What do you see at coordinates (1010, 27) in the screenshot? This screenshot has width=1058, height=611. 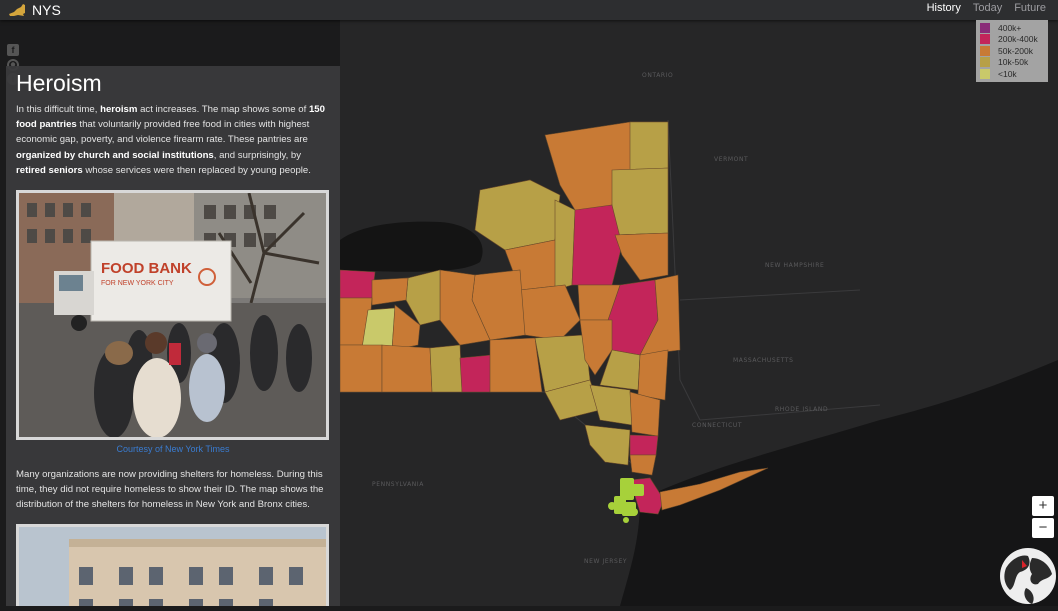 I see `legend-label: 400k+` at bounding box center [1010, 27].